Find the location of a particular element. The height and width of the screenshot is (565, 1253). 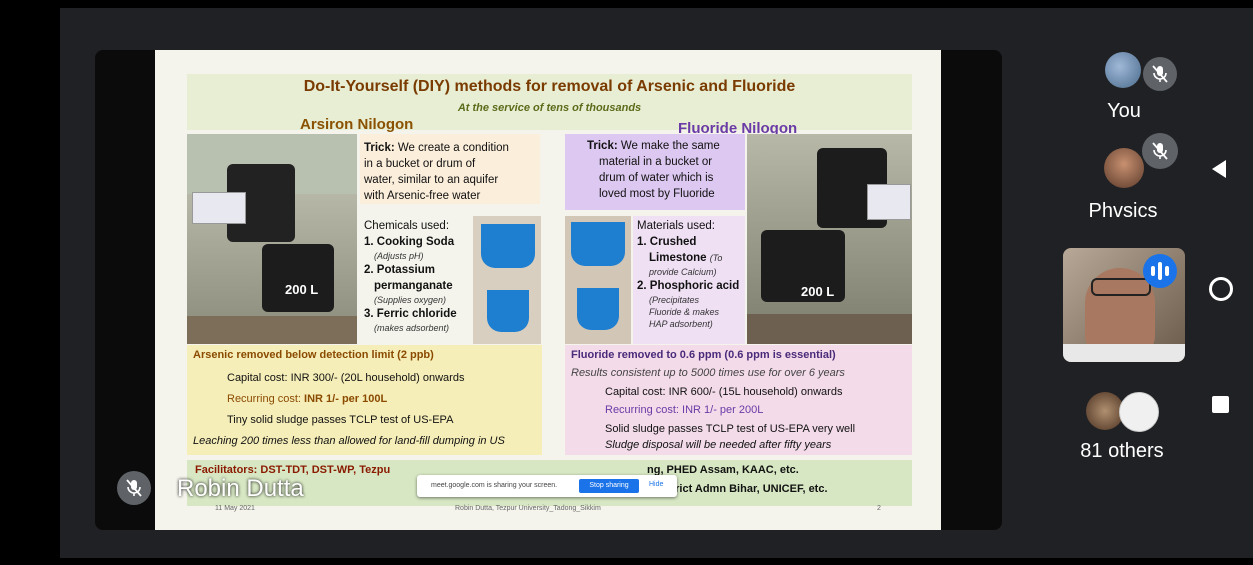

arsiron-chem3-note: (makes adsorbent) is located at coordinates (412, 328).